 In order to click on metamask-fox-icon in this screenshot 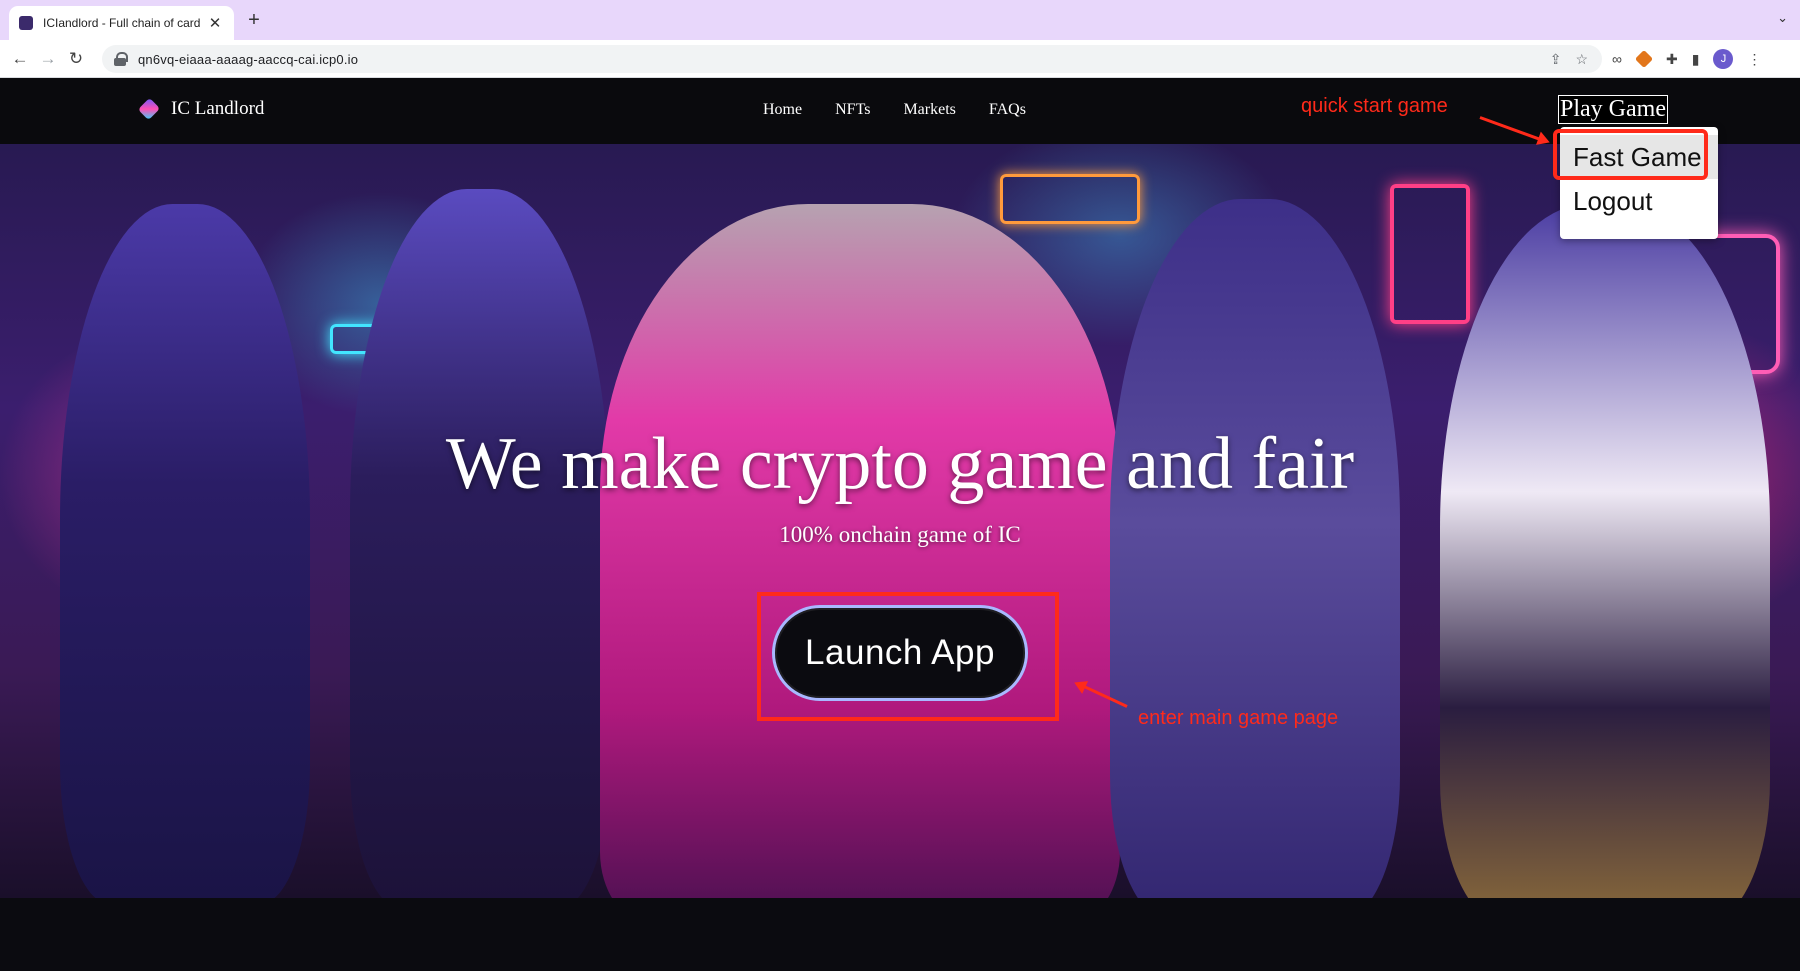, I will do `click(1644, 59)`.